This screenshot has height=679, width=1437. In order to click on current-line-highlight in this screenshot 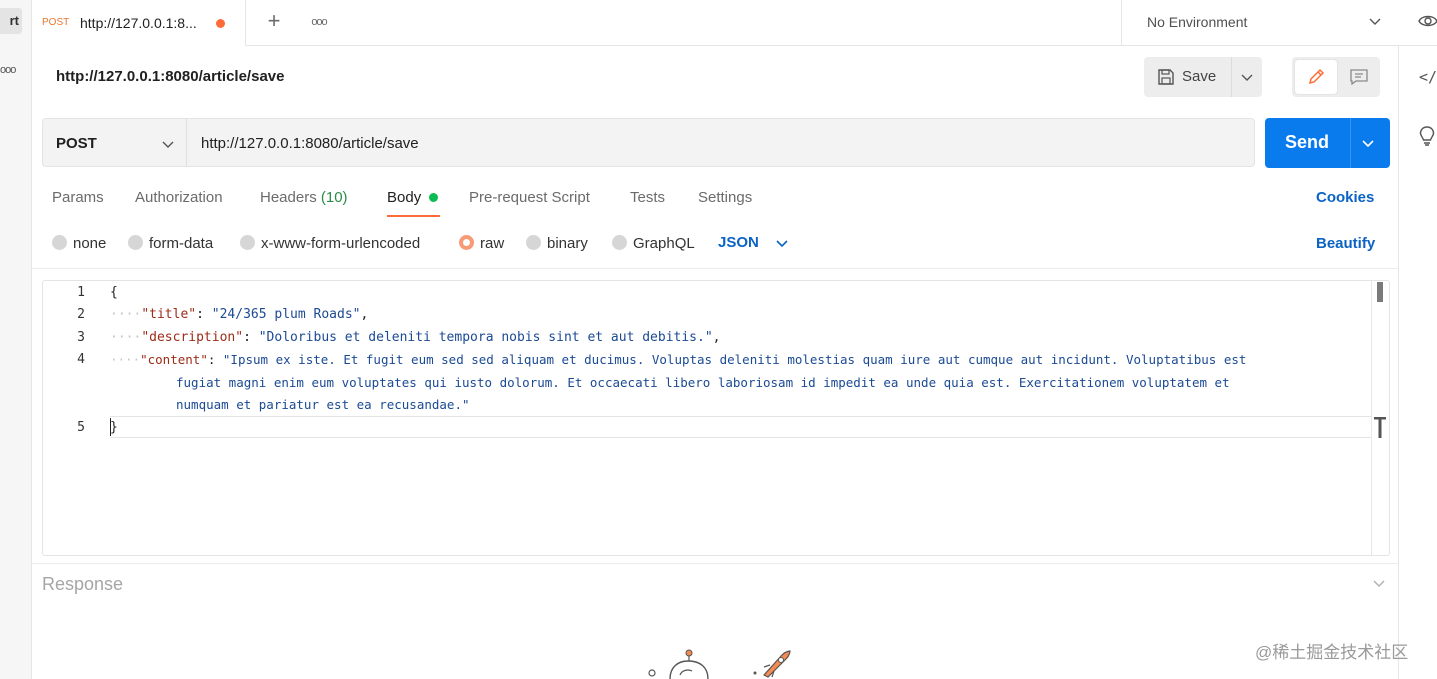, I will do `click(740, 427)`.